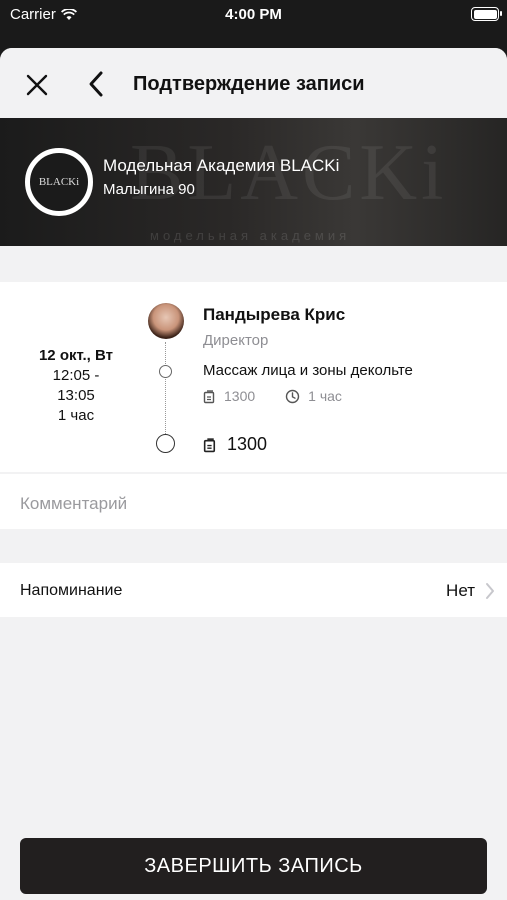 The width and height of the screenshot is (507, 900). Describe the element at coordinates (37, 85) in the screenshot. I see `close-icon` at that location.